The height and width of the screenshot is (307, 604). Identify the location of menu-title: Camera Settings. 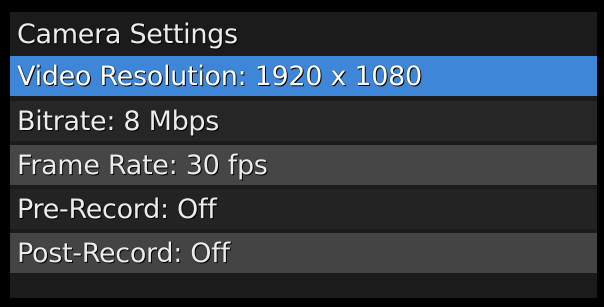
(303, 34).